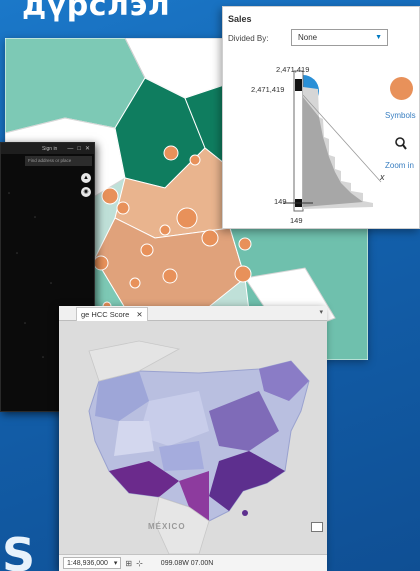 This screenshot has width=420, height=571. Describe the element at coordinates (105, 314) in the screenshot. I see `tab-label: ge HCC Score` at that location.